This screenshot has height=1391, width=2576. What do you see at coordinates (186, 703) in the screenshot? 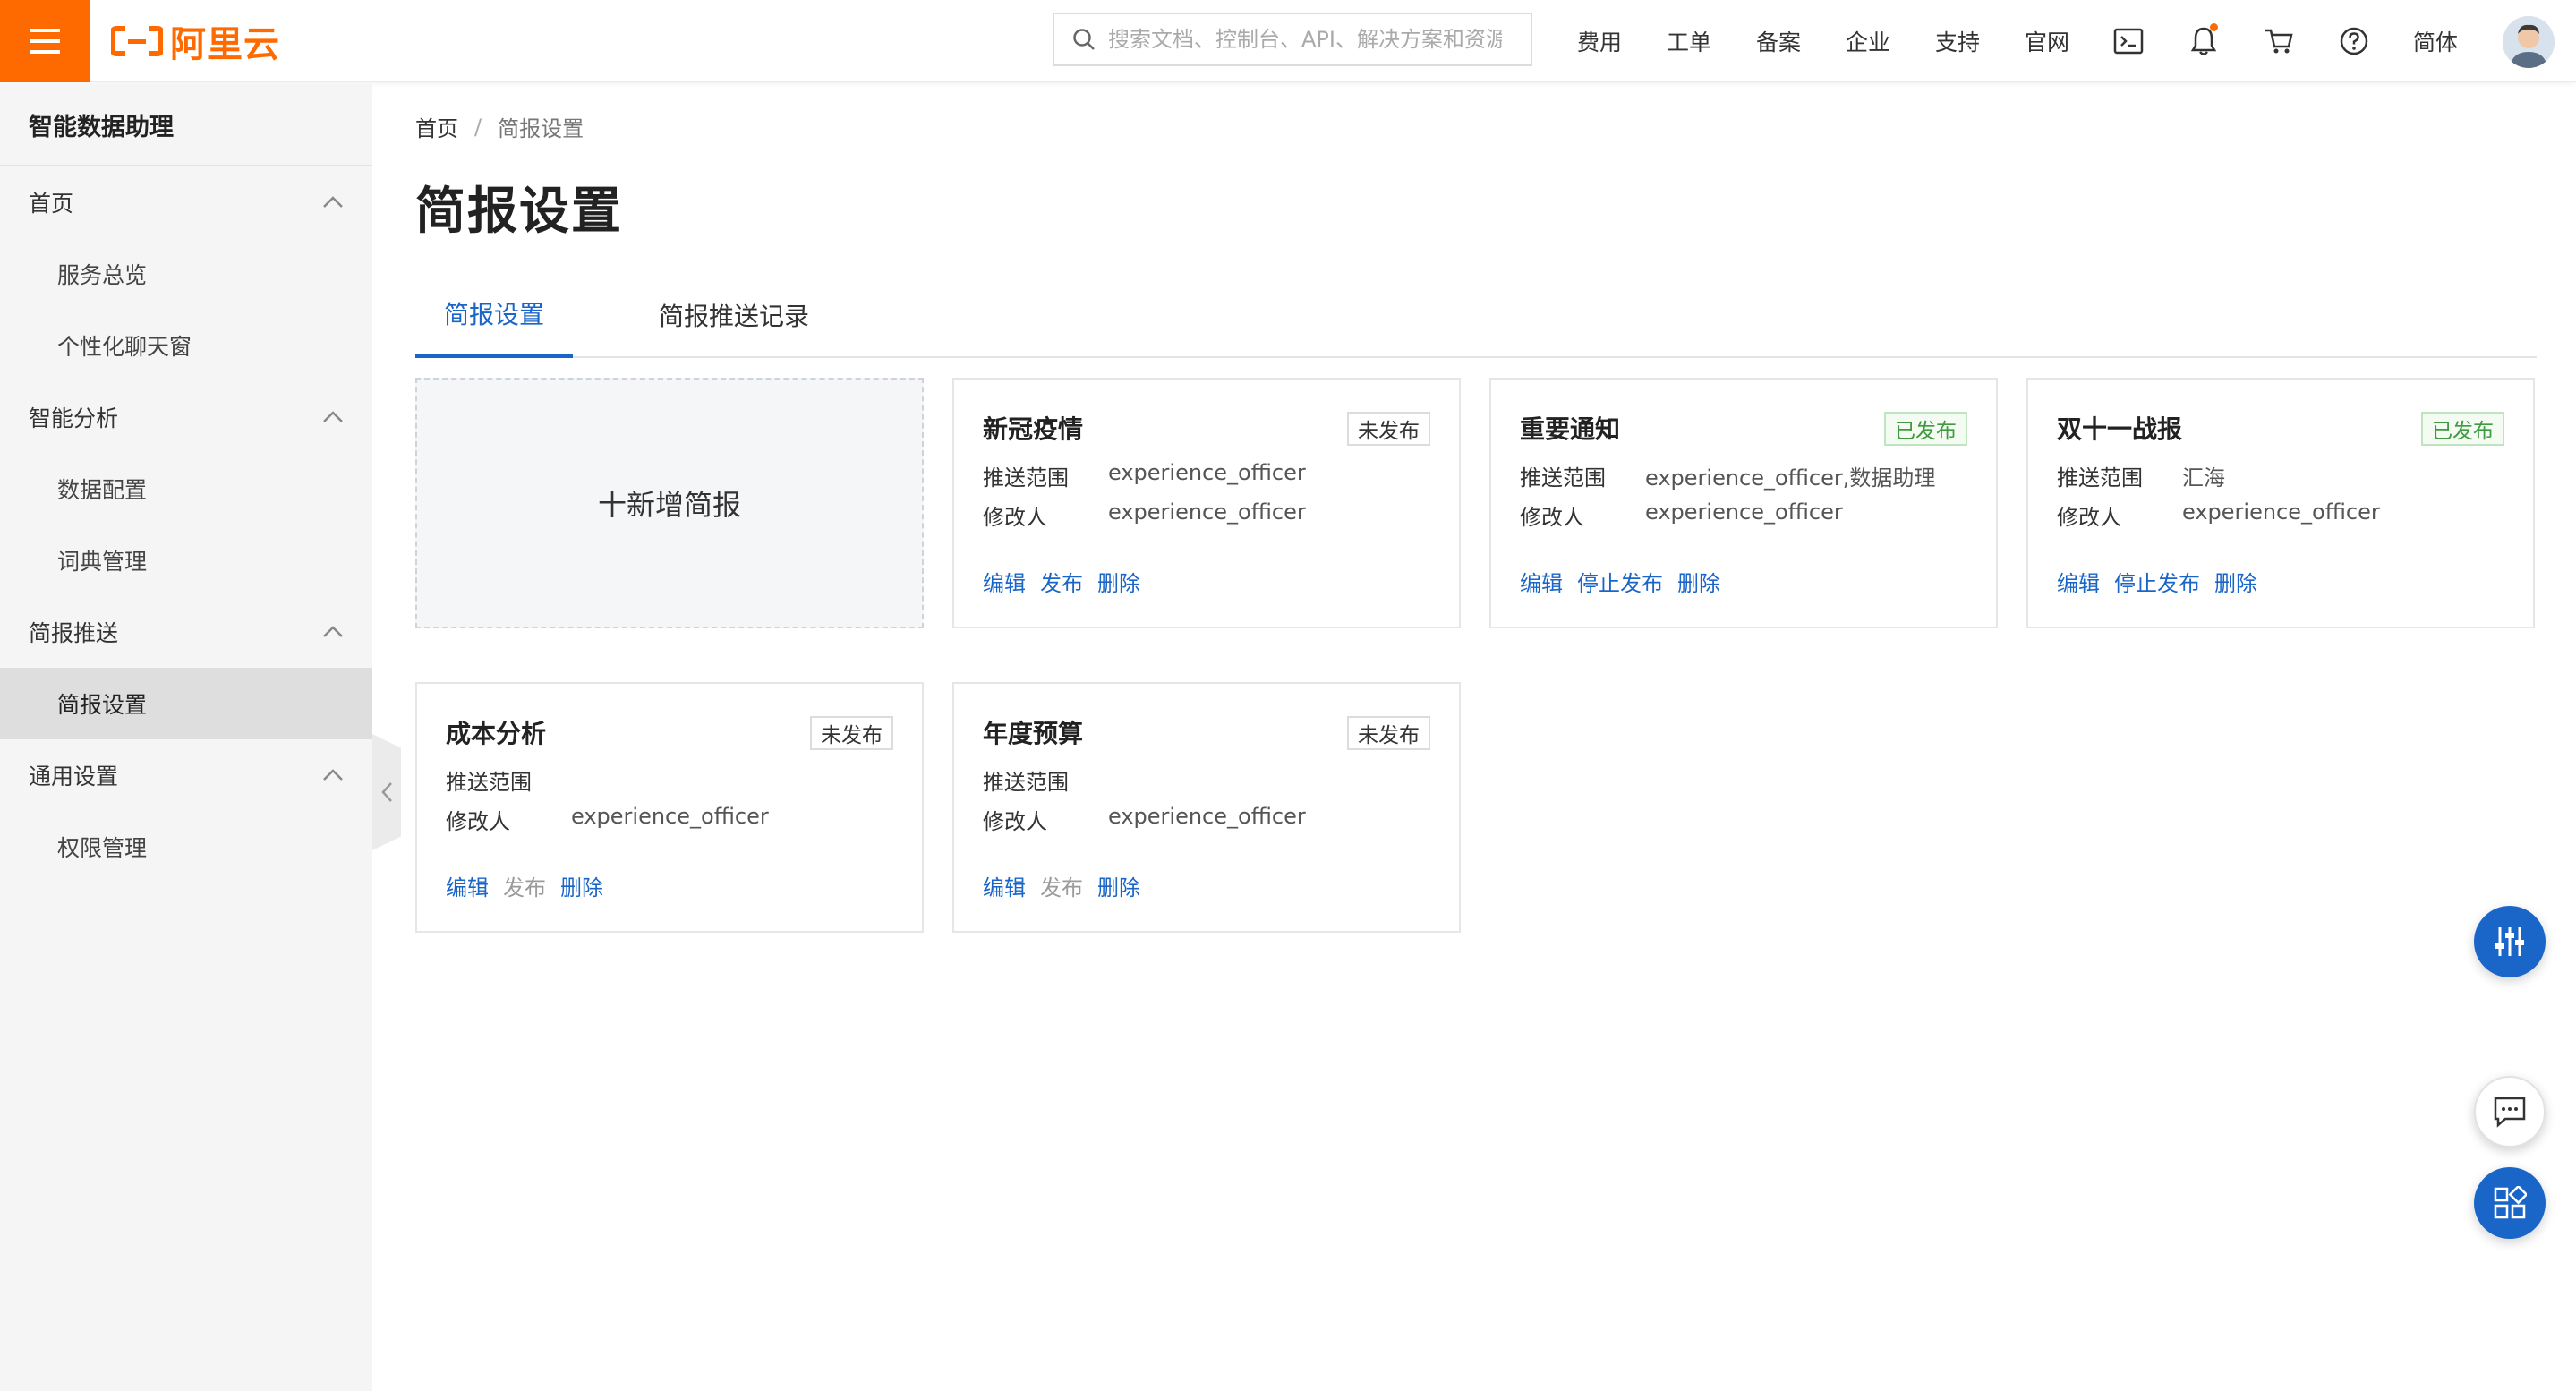
I see `sidebar-item-briefing-settings: 简报设置` at bounding box center [186, 703].